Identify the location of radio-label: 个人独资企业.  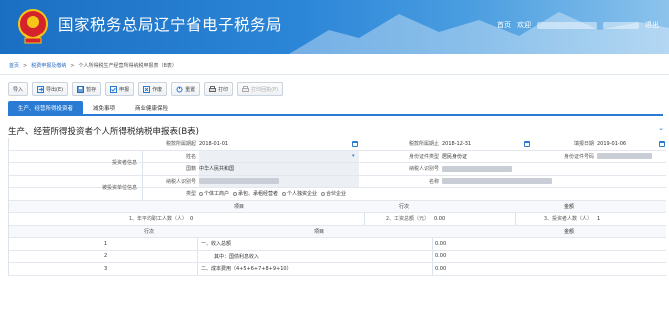
(302, 194).